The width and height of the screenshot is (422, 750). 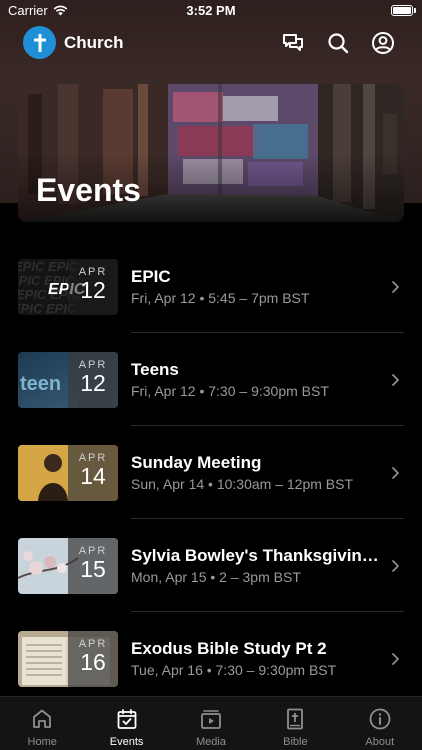 I want to click on date-badge: APR 16, so click(x=93, y=659).